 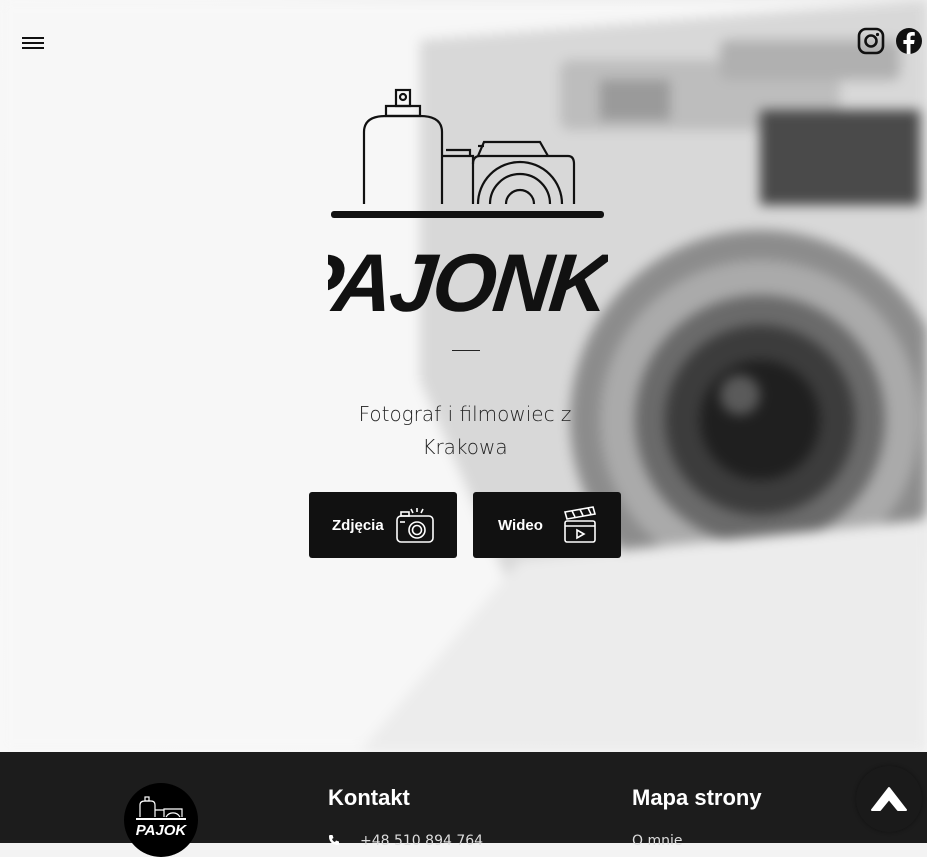 What do you see at coordinates (465, 447) in the screenshot?
I see `tagline-line-2: Krakowa` at bounding box center [465, 447].